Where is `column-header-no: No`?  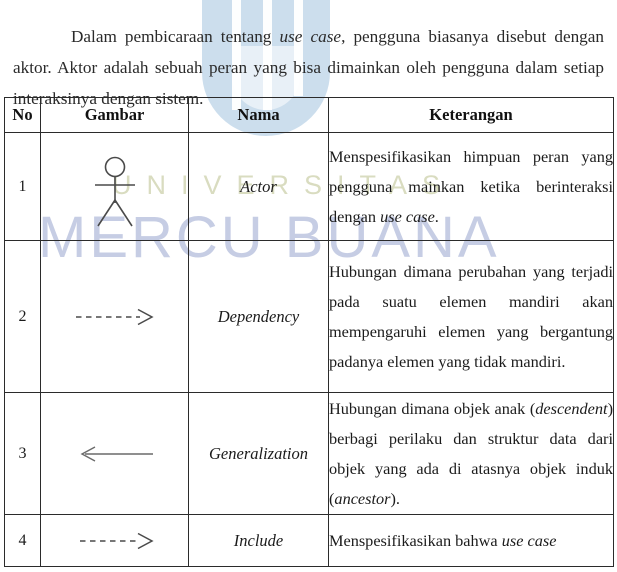
column-header-no: No is located at coordinates (22, 115).